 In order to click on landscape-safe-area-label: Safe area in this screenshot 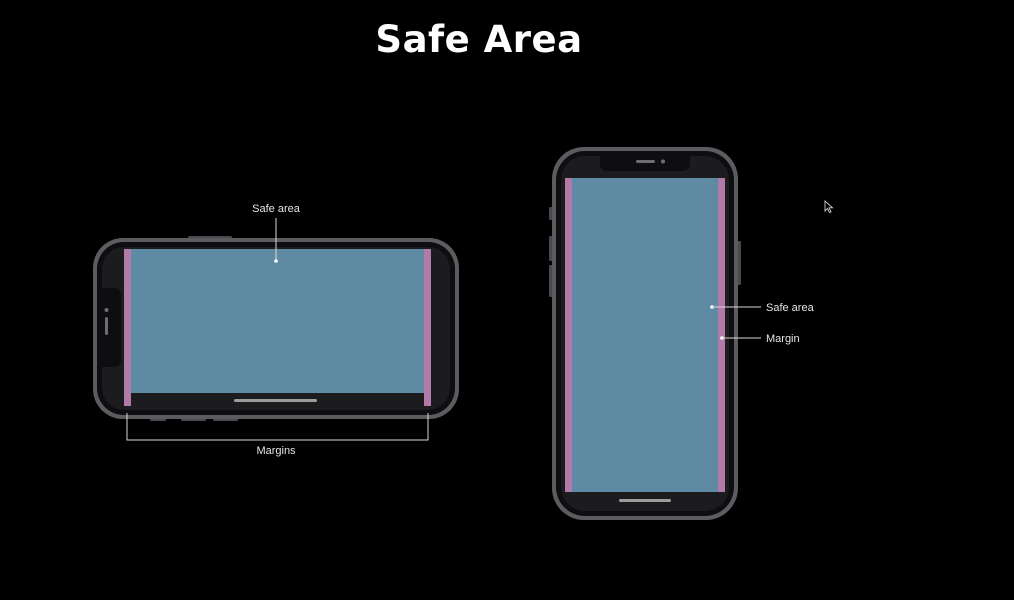, I will do `click(276, 209)`.